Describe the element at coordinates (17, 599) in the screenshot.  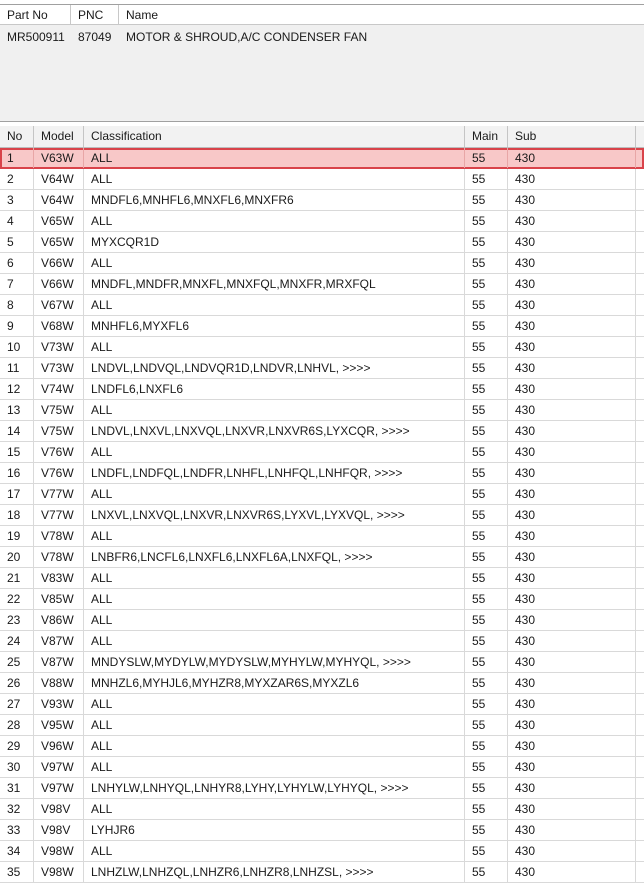
I see `cell-no: 22` at that location.